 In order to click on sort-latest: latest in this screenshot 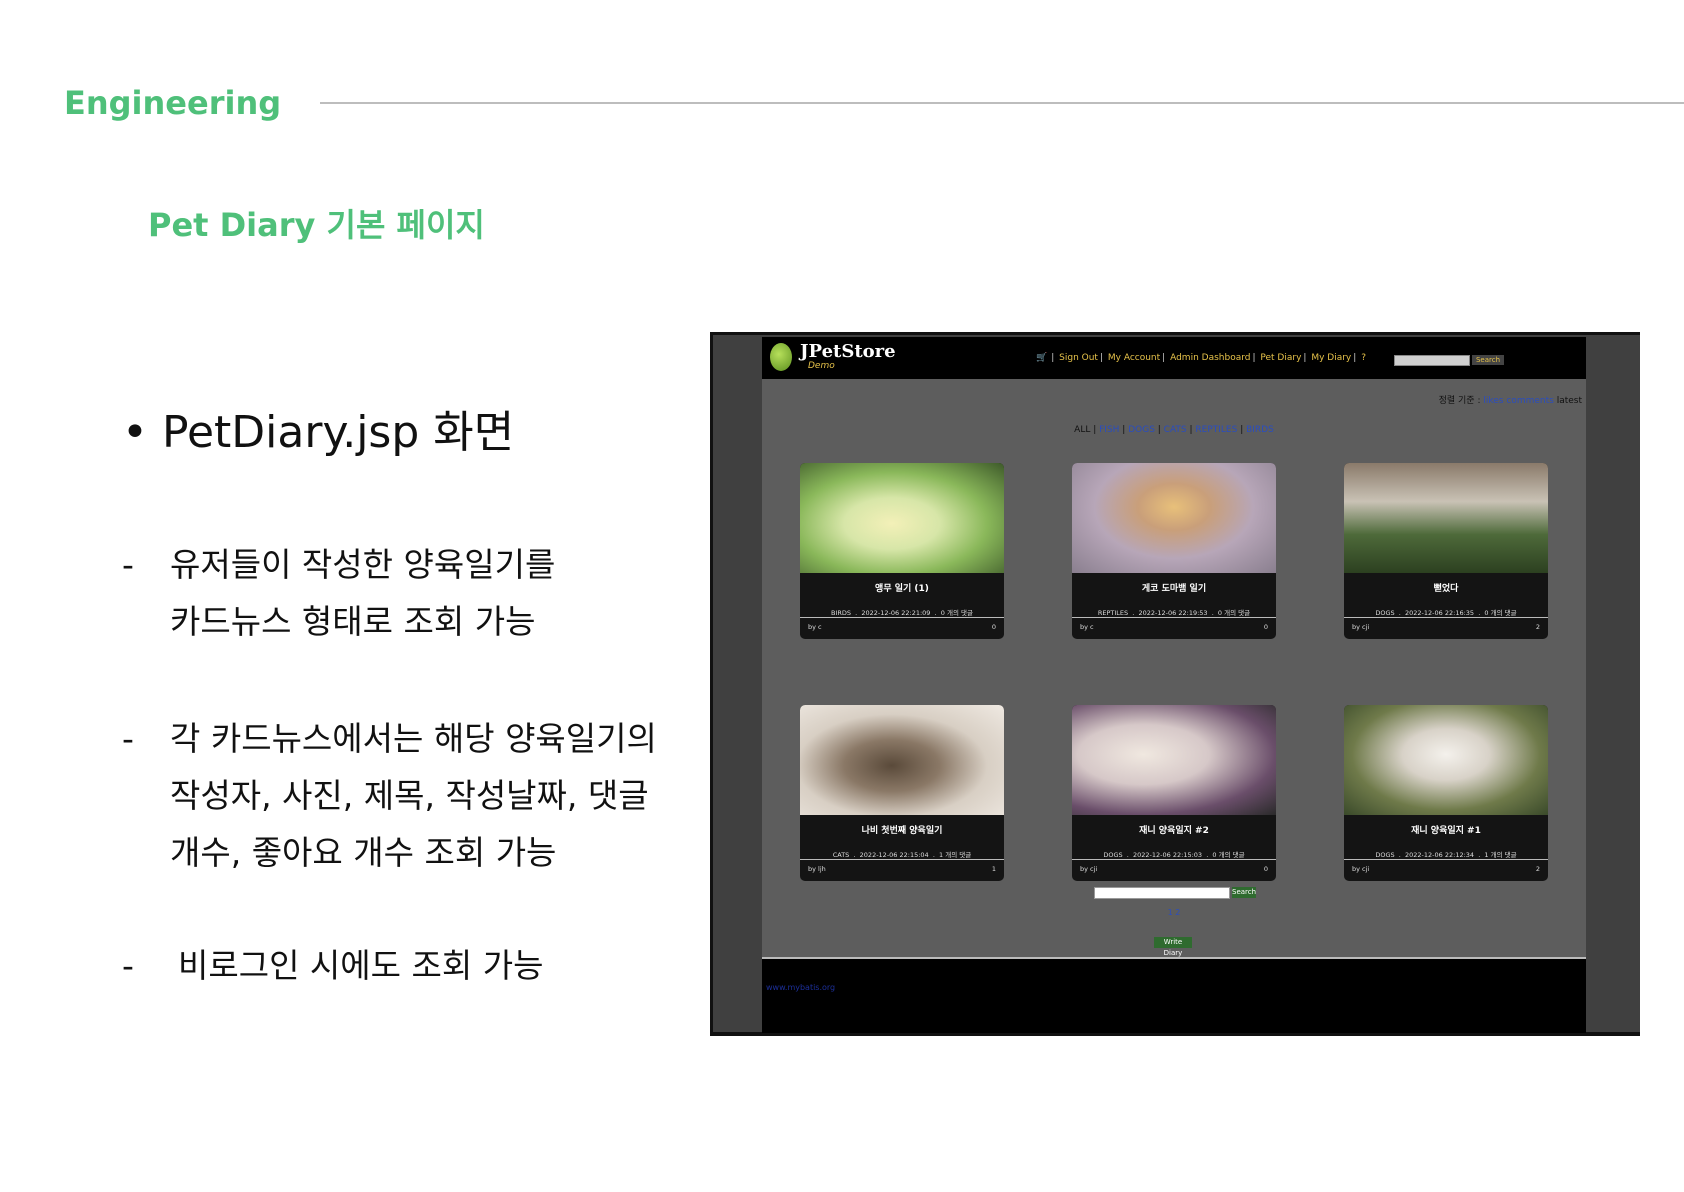, I will do `click(1569, 401)`.